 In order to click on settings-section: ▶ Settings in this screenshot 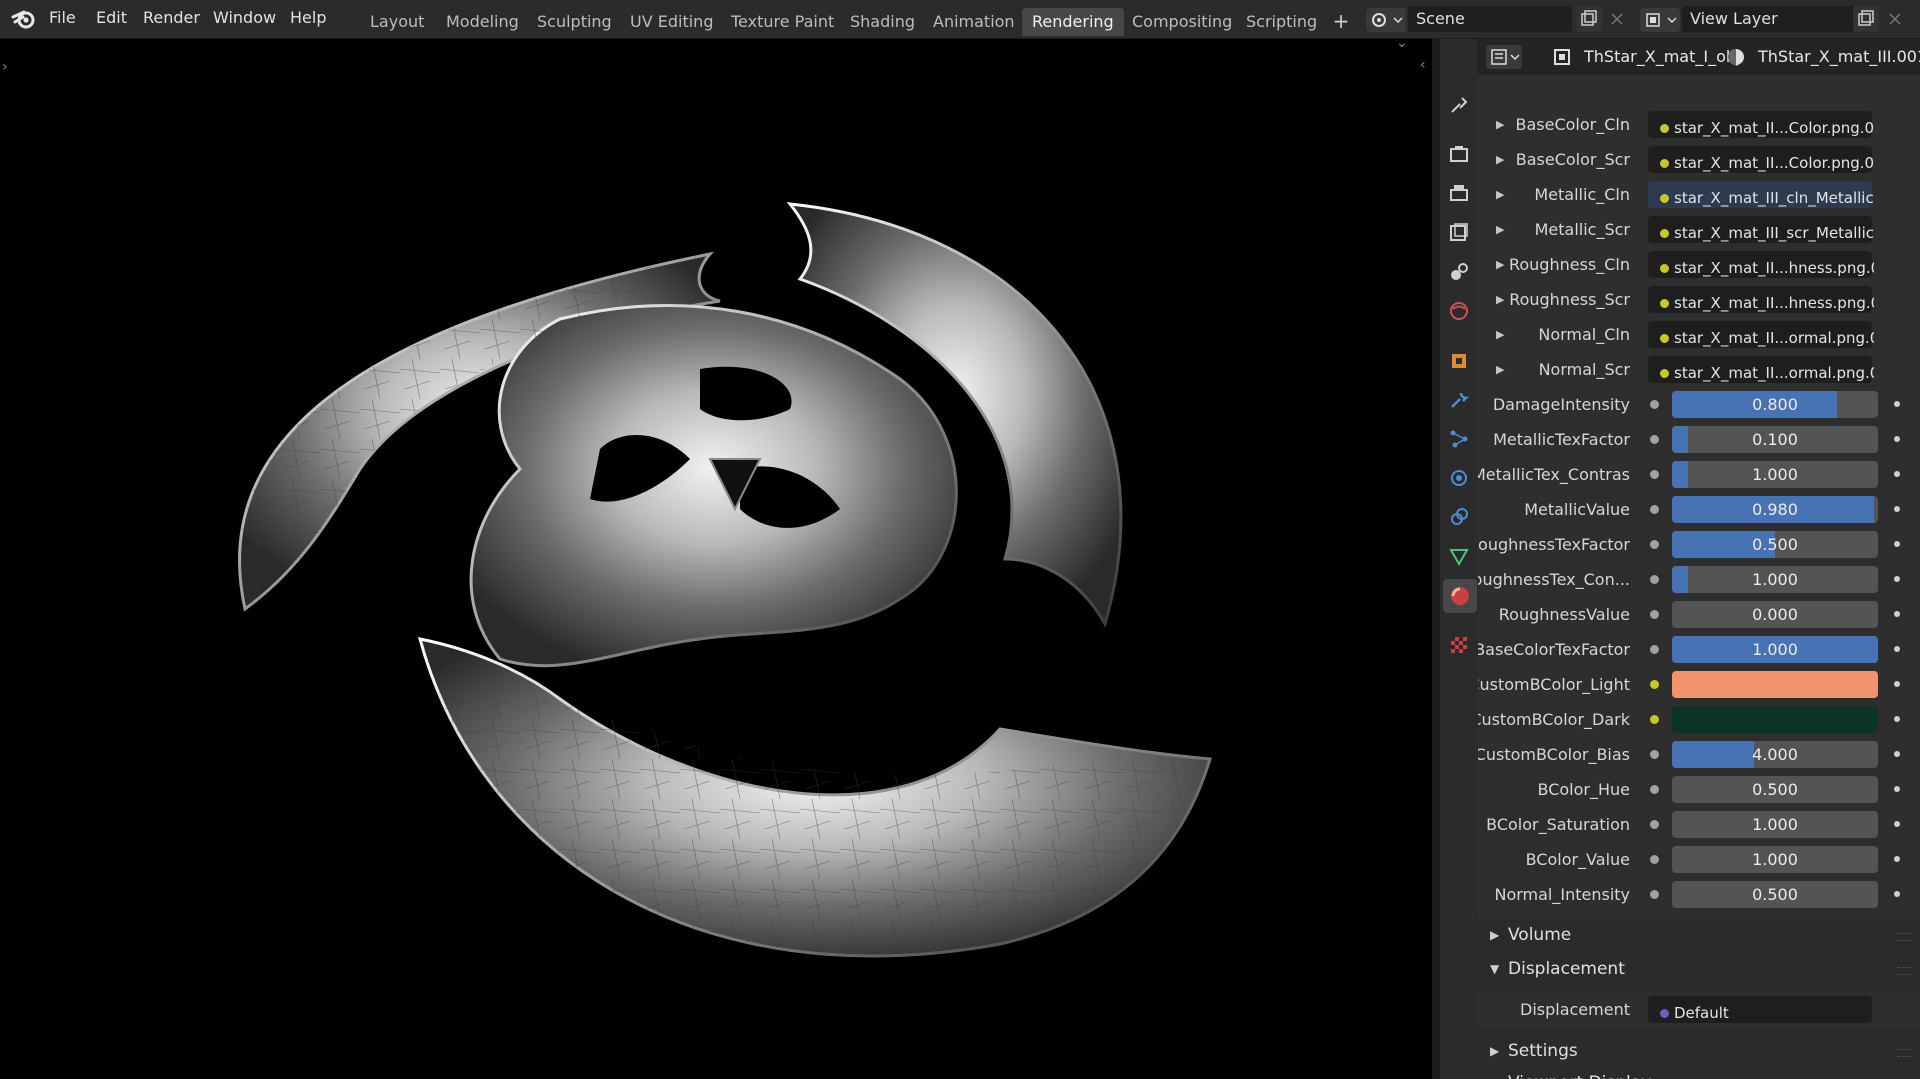, I will do `click(1699, 1051)`.